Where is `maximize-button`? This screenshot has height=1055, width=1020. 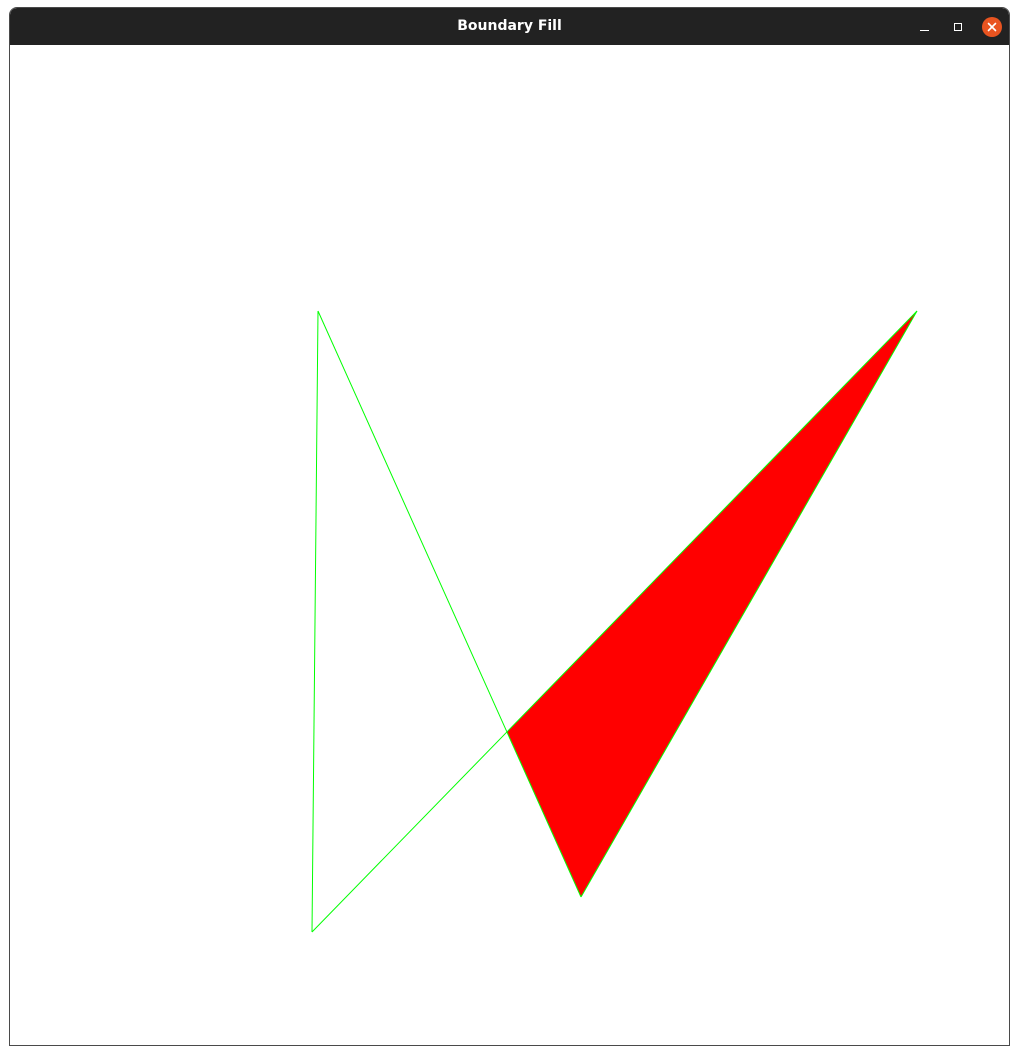 maximize-button is located at coordinates (958, 27).